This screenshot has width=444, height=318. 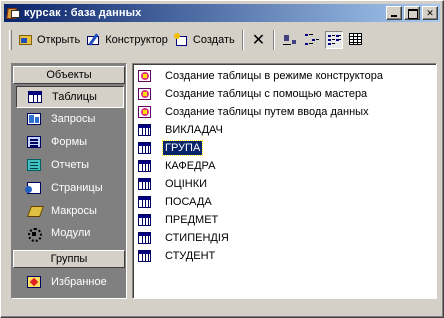 What do you see at coordinates (34, 282) in the screenshot?
I see `favorites-icon` at bounding box center [34, 282].